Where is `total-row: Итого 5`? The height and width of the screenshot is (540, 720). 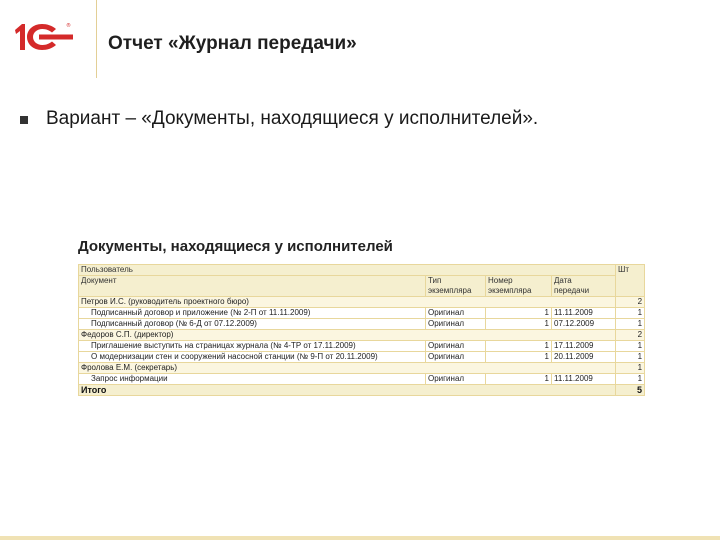 total-row: Итого 5 is located at coordinates (361, 390).